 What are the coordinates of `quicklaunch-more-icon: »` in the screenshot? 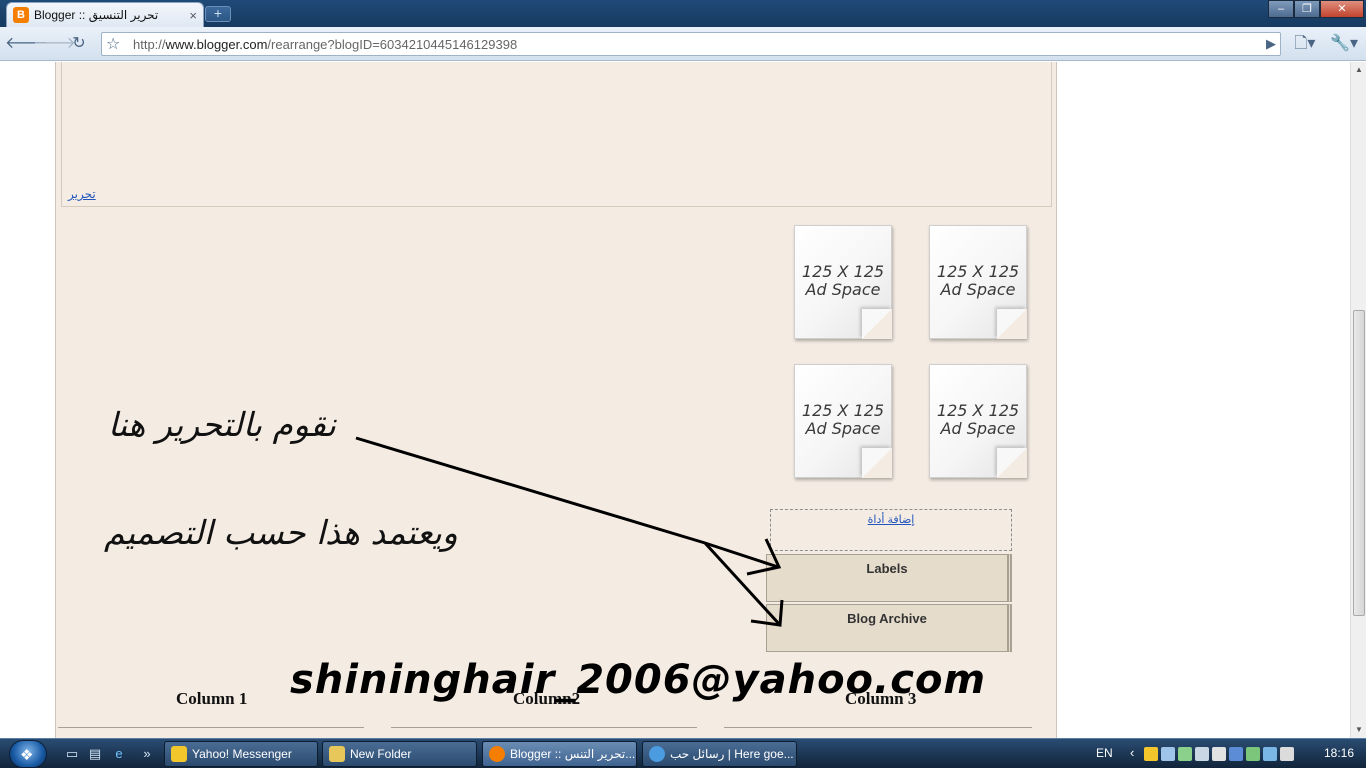 It's located at (147, 754).